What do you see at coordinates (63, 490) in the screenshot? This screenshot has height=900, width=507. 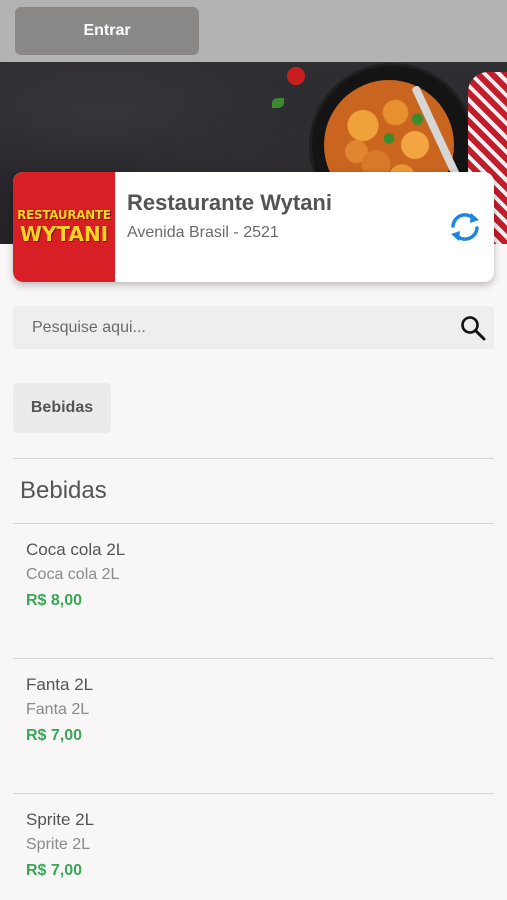 I see `section-title: Bebidas` at bounding box center [63, 490].